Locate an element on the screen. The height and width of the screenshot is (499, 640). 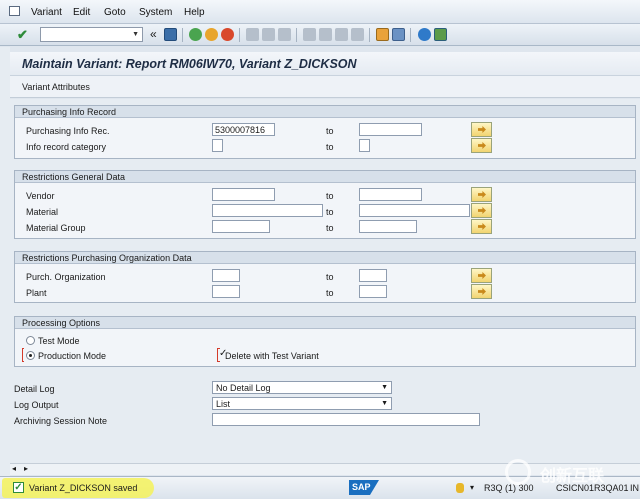
material-group-from-input is located at coordinates (241, 226).